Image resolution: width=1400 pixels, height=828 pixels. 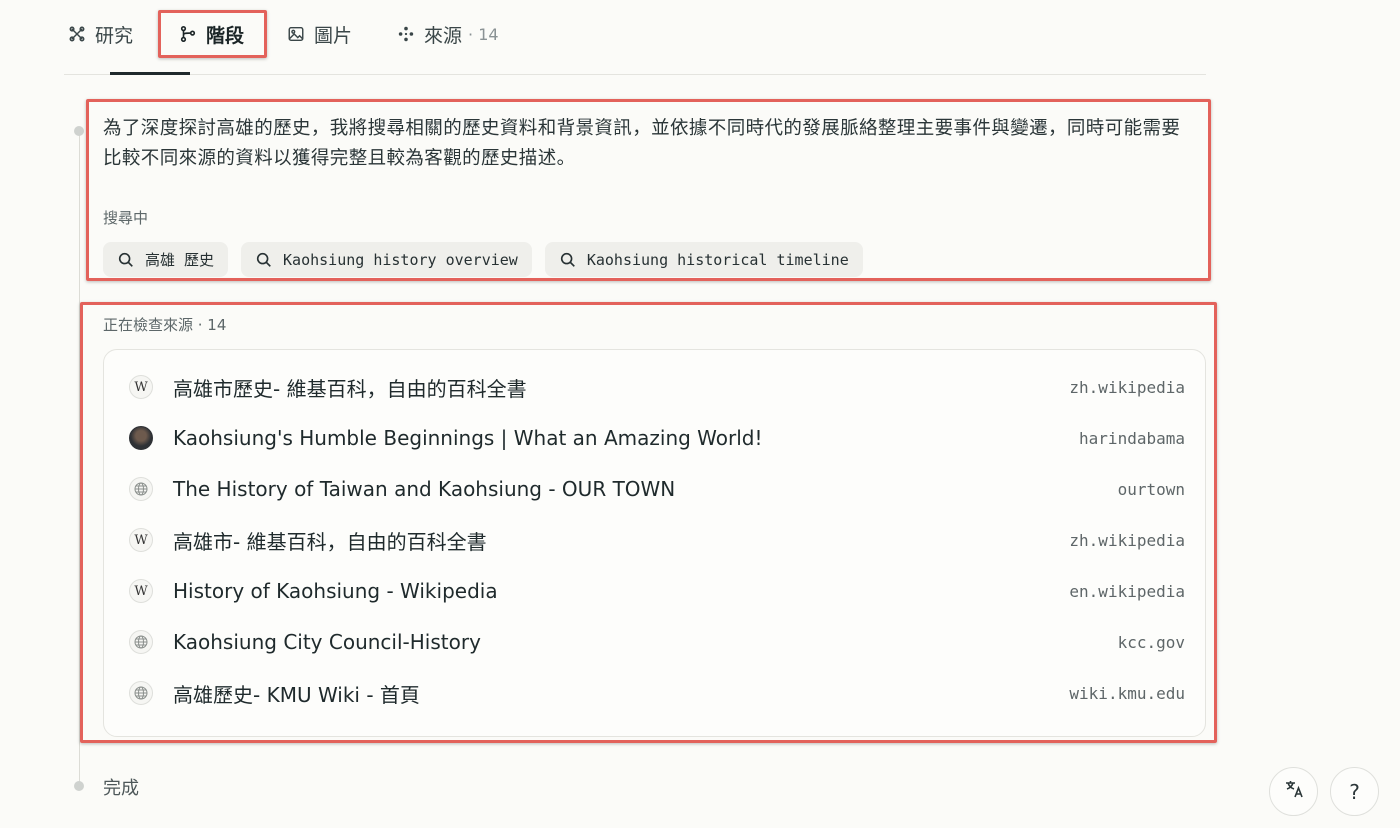 What do you see at coordinates (333, 35) in the screenshot?
I see `tab-label: 圖片` at bounding box center [333, 35].